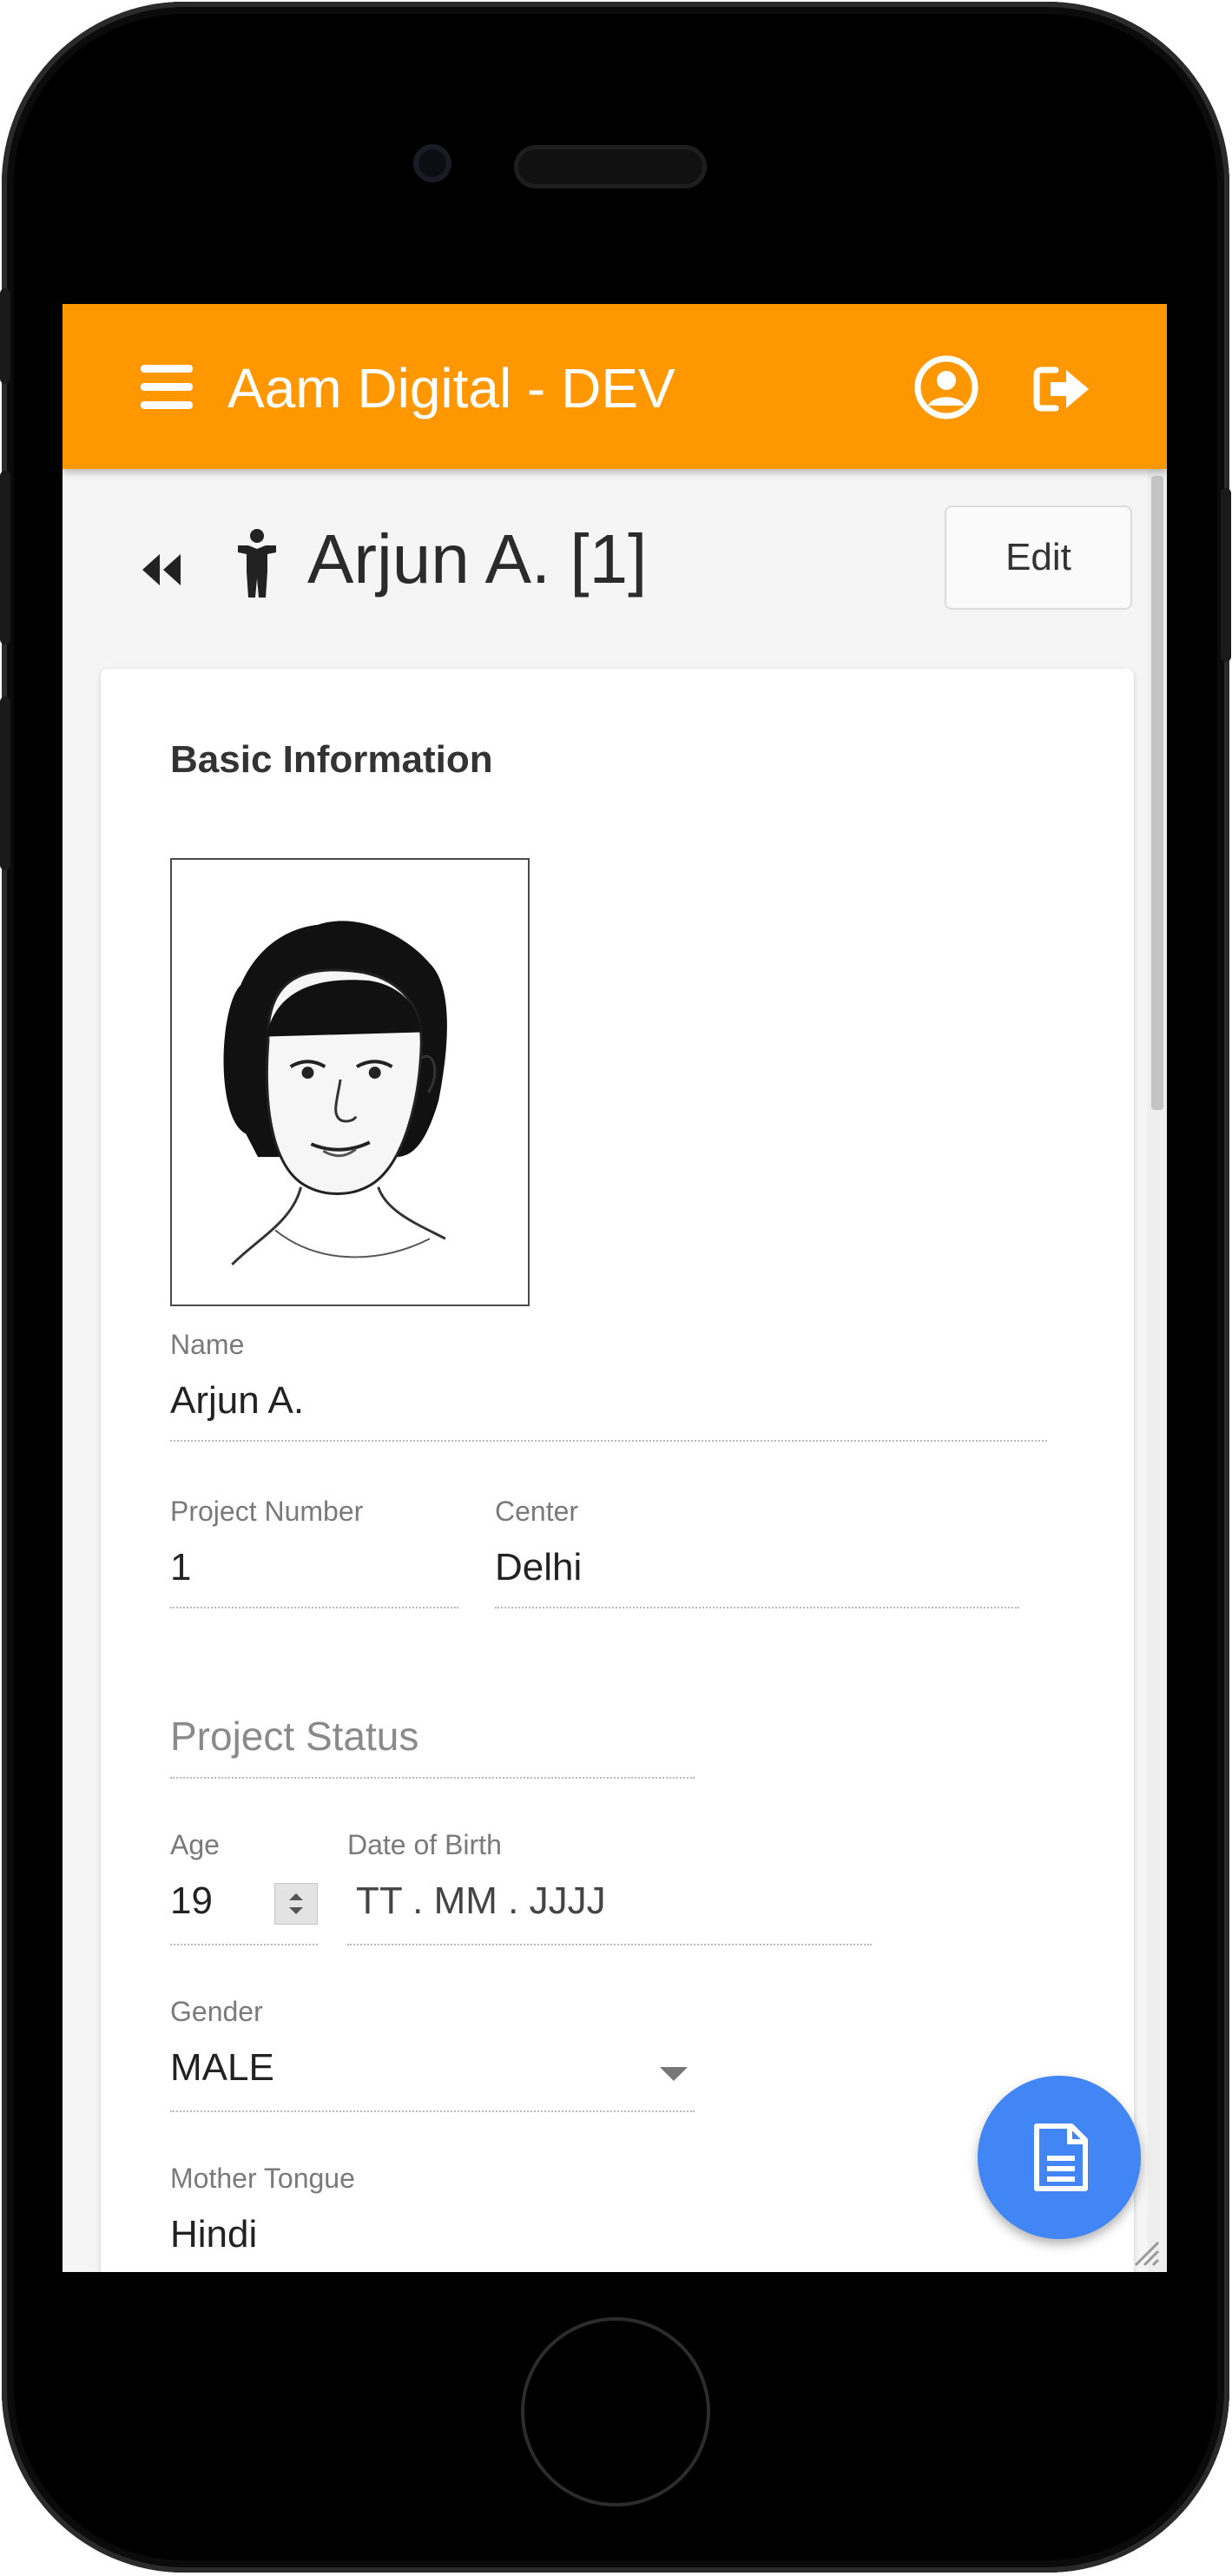 Image resolution: width=1232 pixels, height=2576 pixels. What do you see at coordinates (237, 1401) in the screenshot?
I see `name-value: Arjun A.` at bounding box center [237, 1401].